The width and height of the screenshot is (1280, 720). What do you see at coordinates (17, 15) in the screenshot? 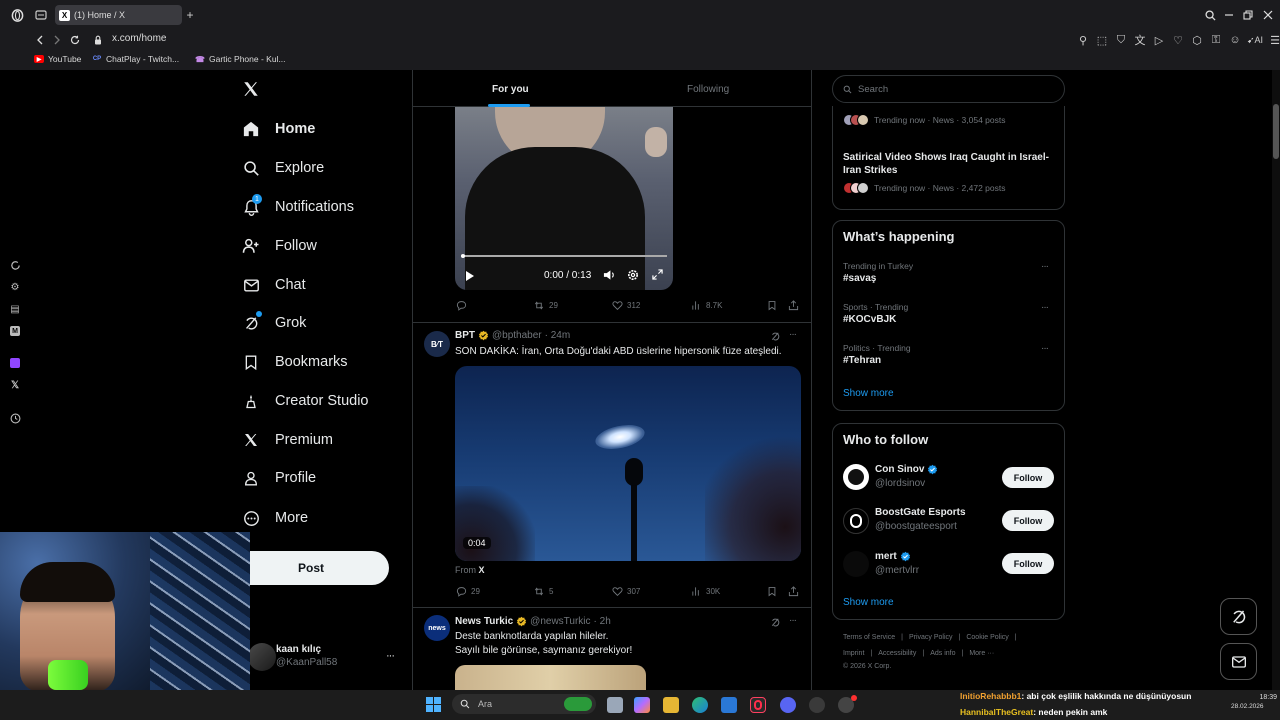
I see `opera-logo-icon` at bounding box center [17, 15].